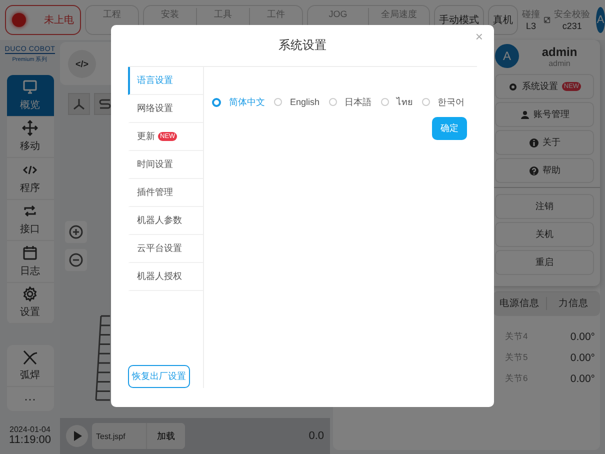 The height and width of the screenshot is (454, 605). I want to click on menu-item-label: 插件管理, so click(155, 192).